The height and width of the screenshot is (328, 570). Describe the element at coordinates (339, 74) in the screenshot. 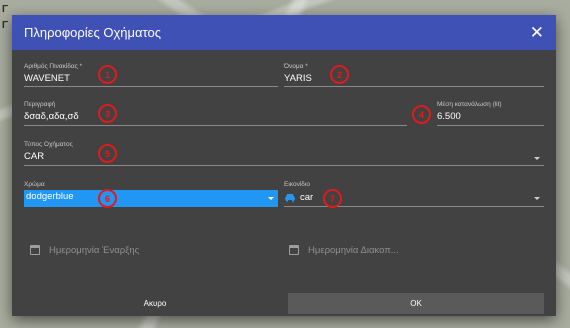

I see `annotation-badge-2: 2` at that location.